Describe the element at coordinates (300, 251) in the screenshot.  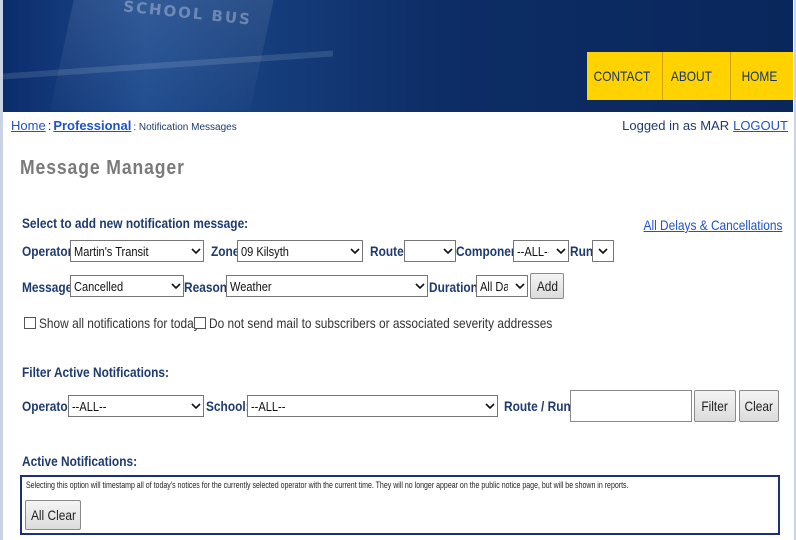
I see `zone-select: 09 Kilsyth` at that location.